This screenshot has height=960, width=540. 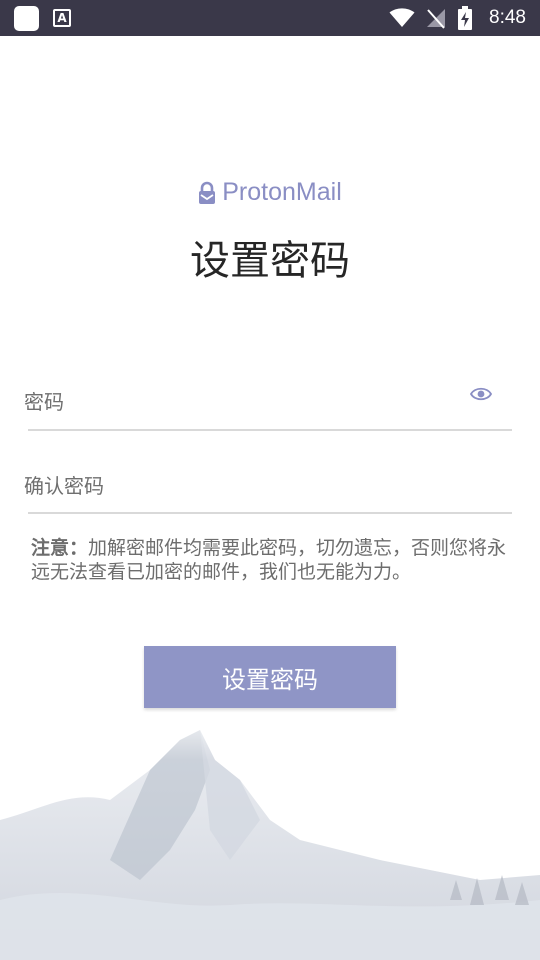 What do you see at coordinates (402, 17) in the screenshot?
I see `wifi-icon` at bounding box center [402, 17].